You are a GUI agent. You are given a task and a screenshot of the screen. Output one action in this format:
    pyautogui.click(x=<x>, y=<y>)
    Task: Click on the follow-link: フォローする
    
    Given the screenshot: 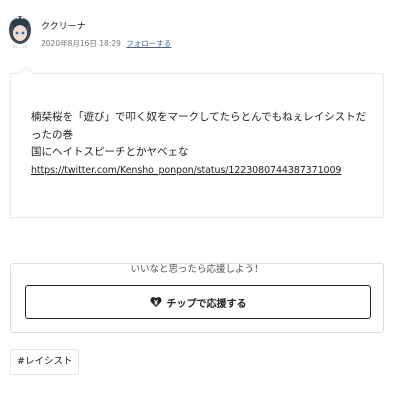 What is the action you would take?
    pyautogui.click(x=148, y=43)
    